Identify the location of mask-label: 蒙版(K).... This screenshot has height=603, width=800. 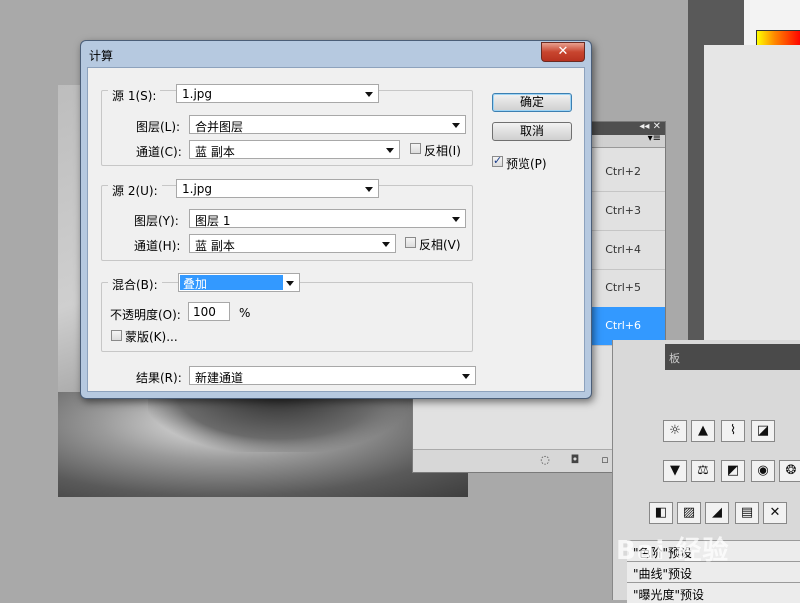
(151, 337).